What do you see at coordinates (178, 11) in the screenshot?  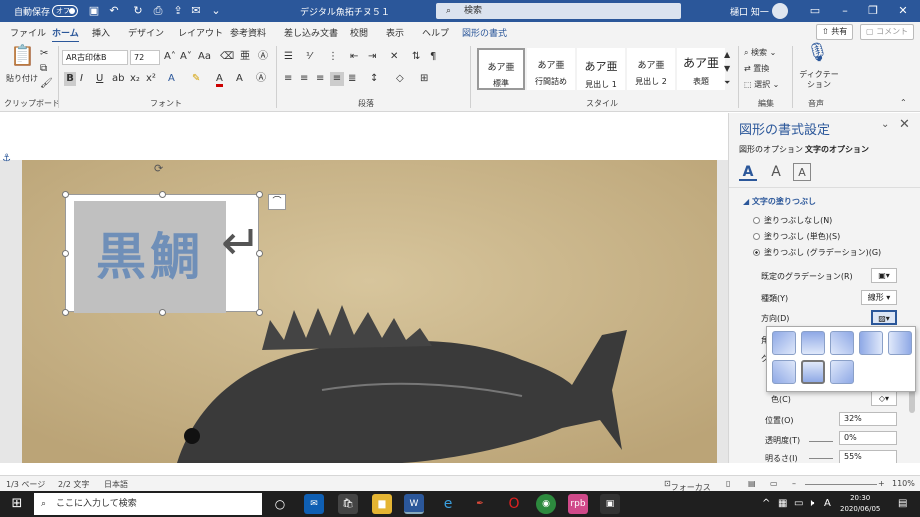 I see `export-icon: ⇪` at bounding box center [178, 11].